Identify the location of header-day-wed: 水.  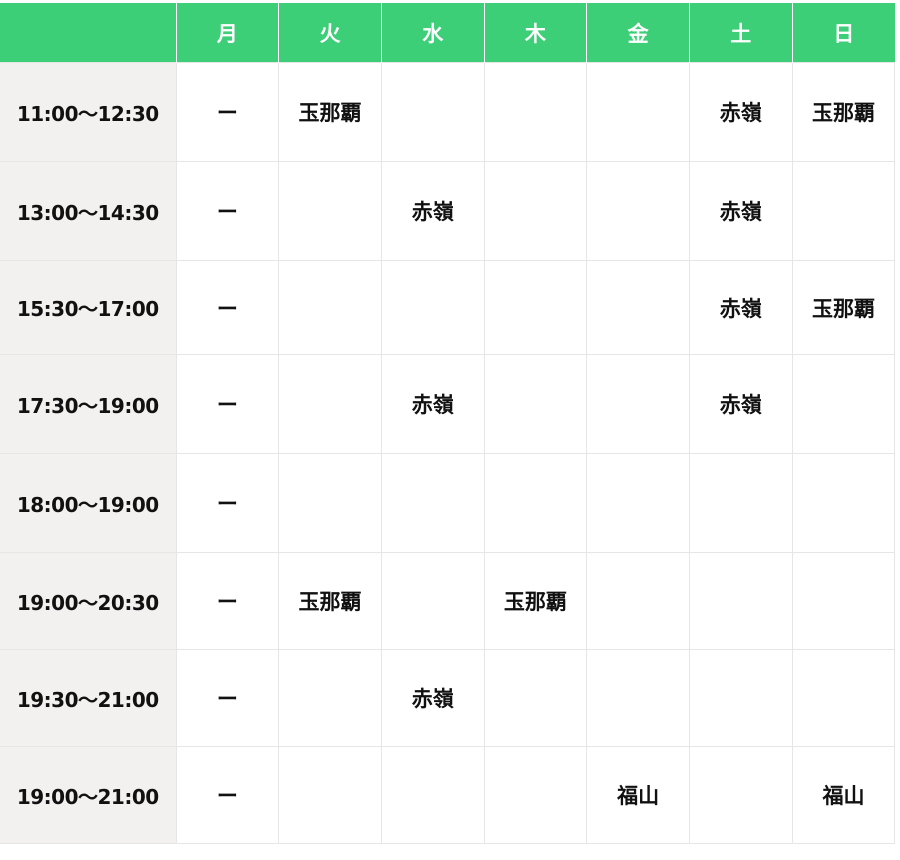
(433, 33).